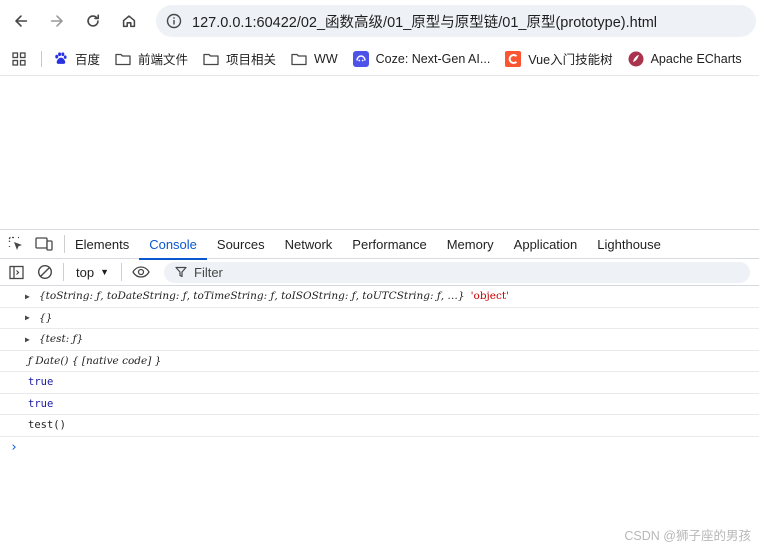  I want to click on console-prompt: ›, so click(379, 448).